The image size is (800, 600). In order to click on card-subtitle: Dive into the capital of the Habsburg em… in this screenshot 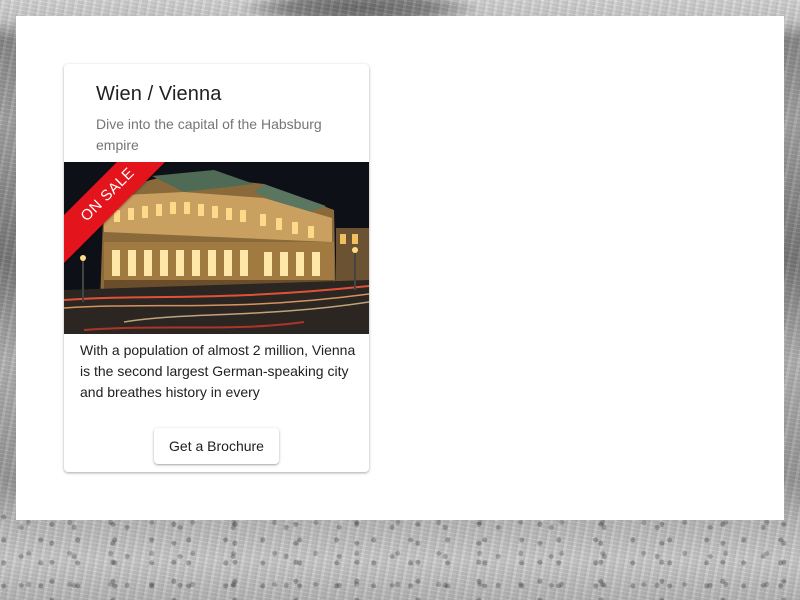, I will do `click(209, 134)`.